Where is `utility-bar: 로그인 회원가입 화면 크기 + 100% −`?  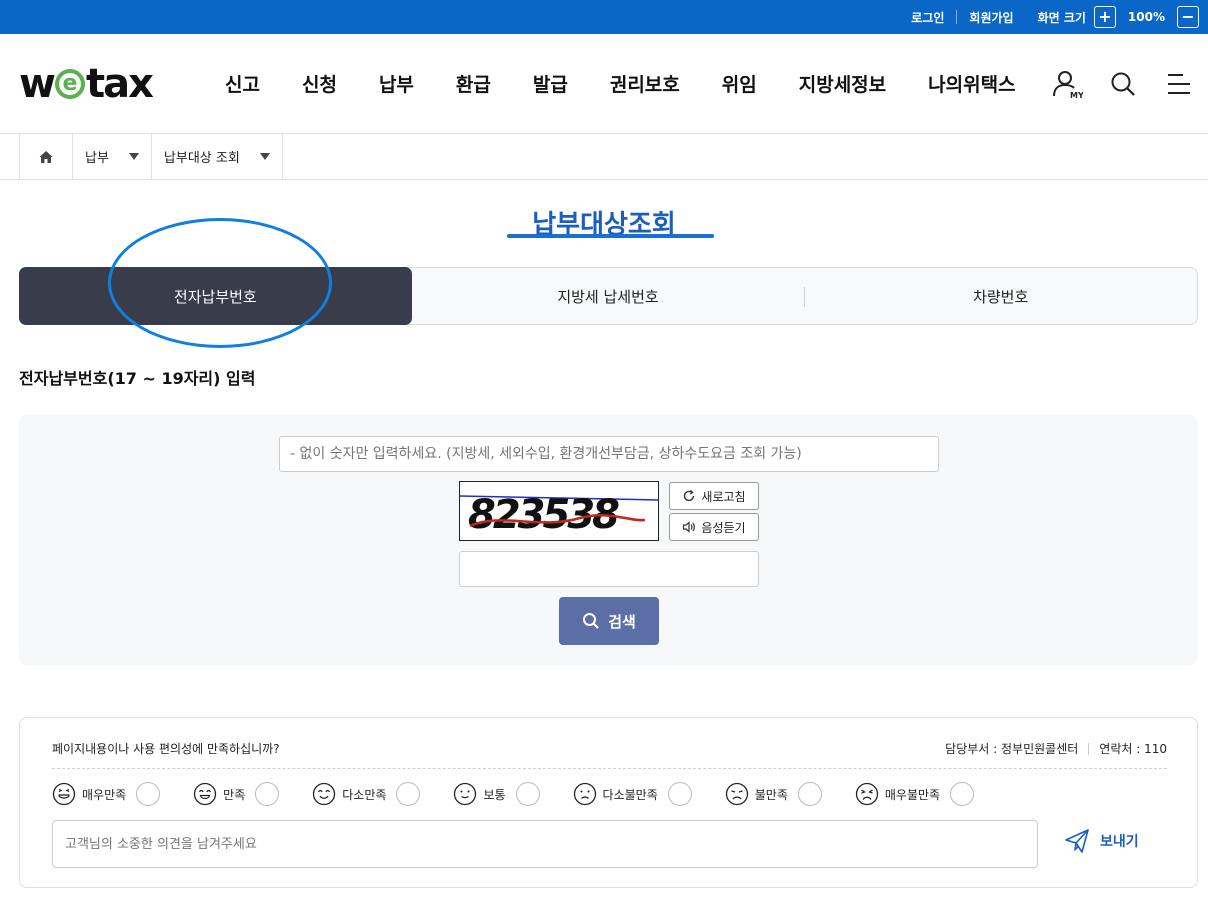
utility-bar: 로그인 회원가입 화면 크기 + 100% − is located at coordinates (604, 17).